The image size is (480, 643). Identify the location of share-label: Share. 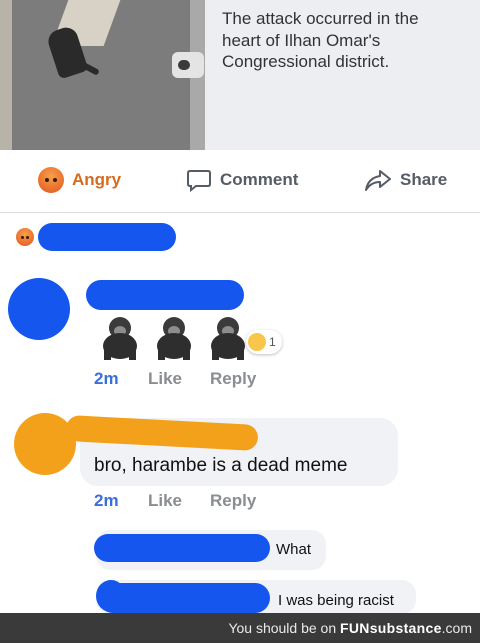
(424, 179).